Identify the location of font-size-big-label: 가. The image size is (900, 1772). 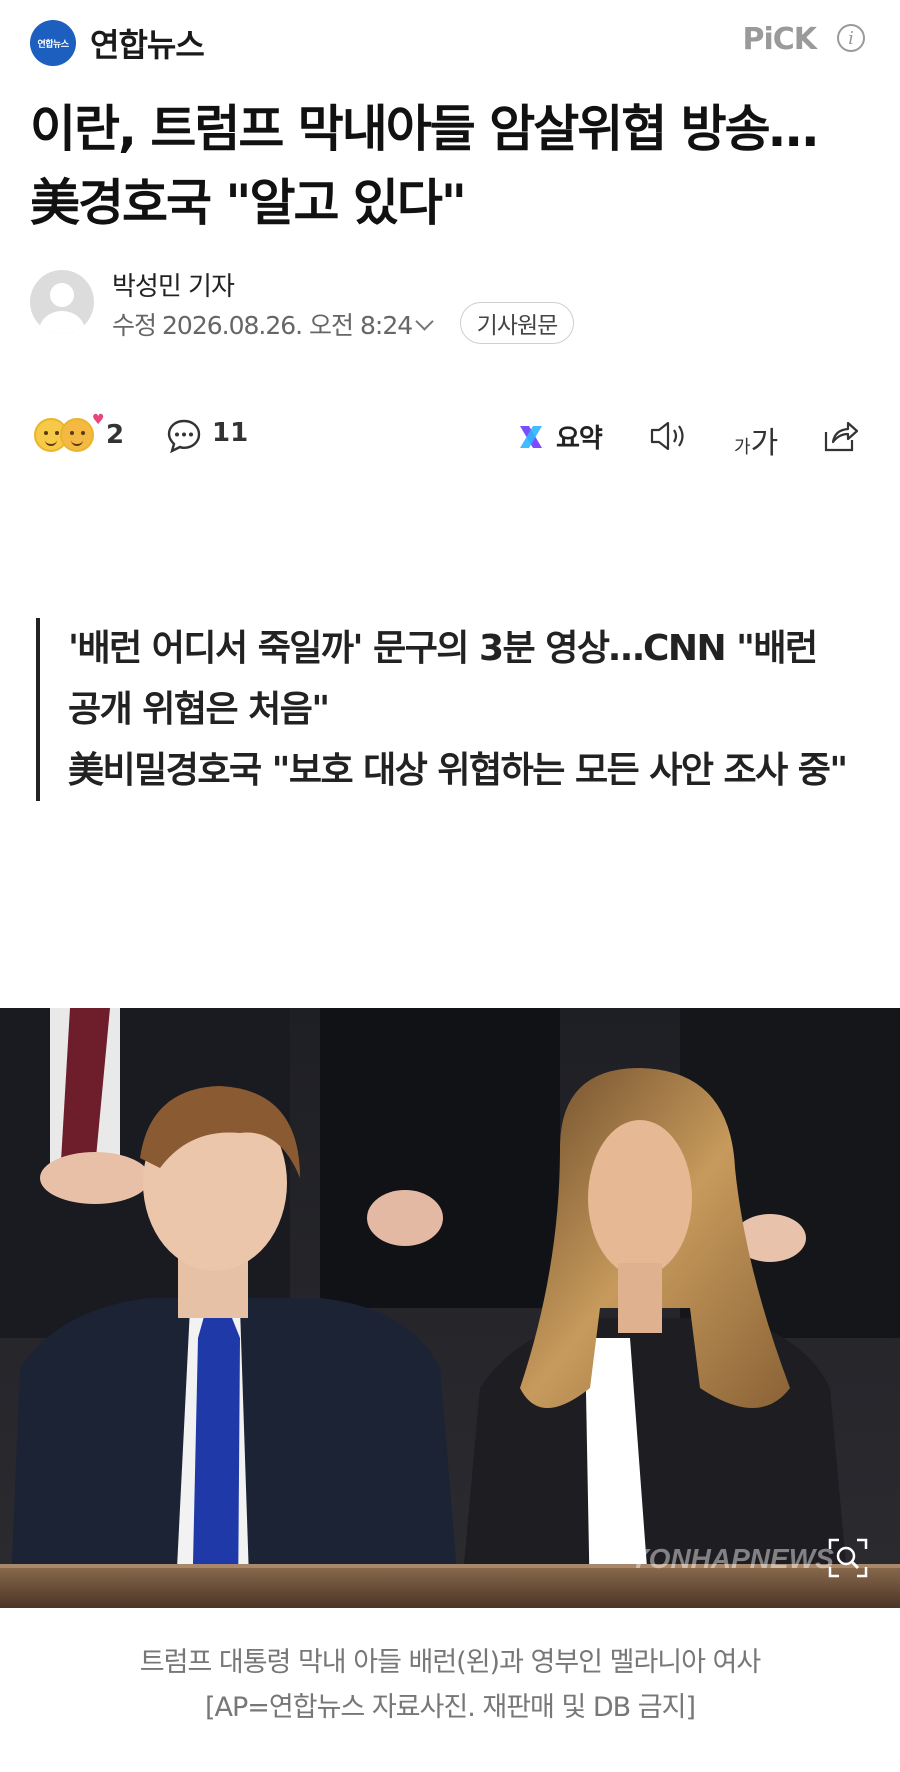
(764, 443).